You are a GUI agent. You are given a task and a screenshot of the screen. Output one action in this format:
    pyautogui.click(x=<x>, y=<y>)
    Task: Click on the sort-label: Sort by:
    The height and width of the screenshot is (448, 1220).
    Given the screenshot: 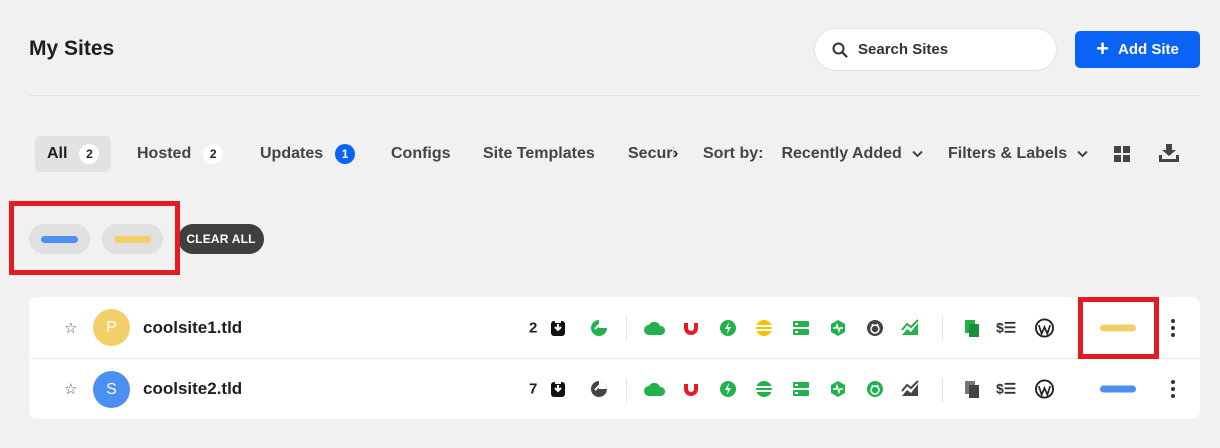 What is the action you would take?
    pyautogui.click(x=733, y=153)
    